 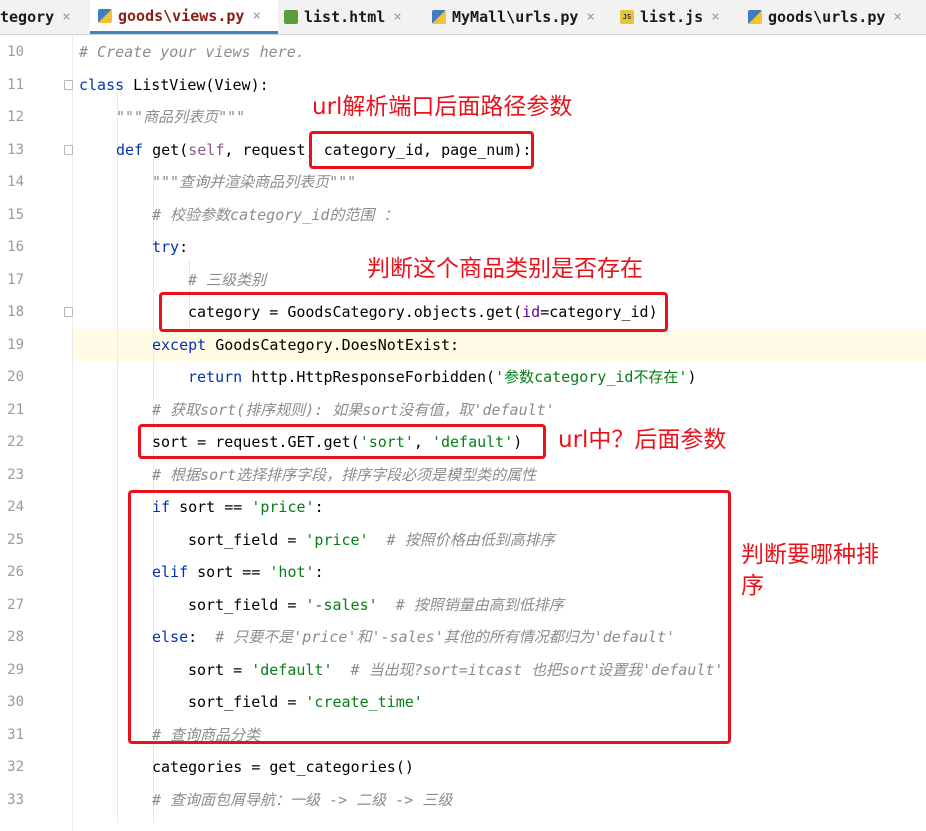 What do you see at coordinates (15, 345) in the screenshot?
I see `line-number: 19` at bounding box center [15, 345].